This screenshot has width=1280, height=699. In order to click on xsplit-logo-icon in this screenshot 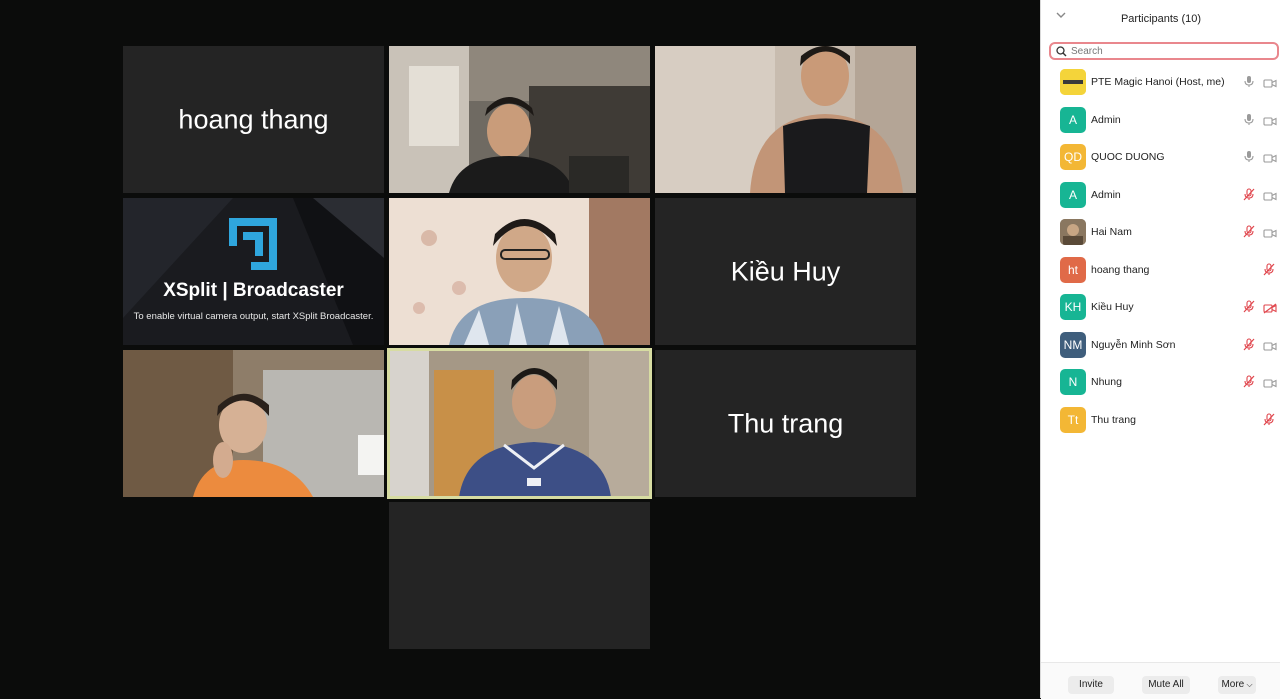, I will do `click(253, 244)`.